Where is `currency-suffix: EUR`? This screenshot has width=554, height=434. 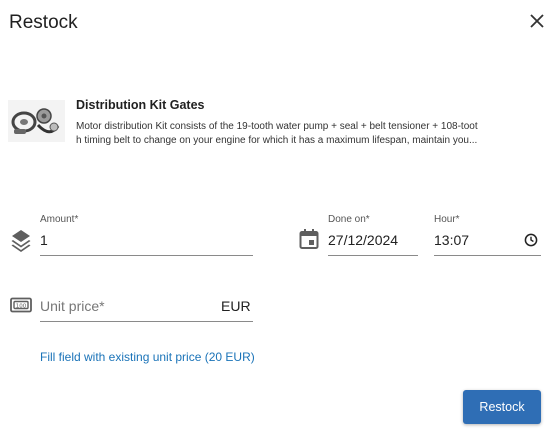 currency-suffix: EUR is located at coordinates (236, 306).